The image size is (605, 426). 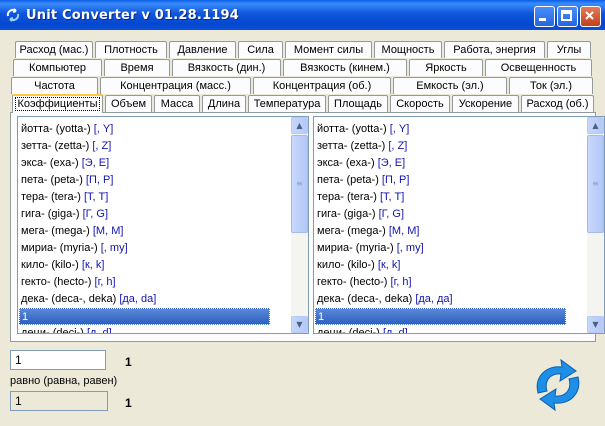 I want to click on unit-name: йотта- (yotta-), so click(x=56, y=129).